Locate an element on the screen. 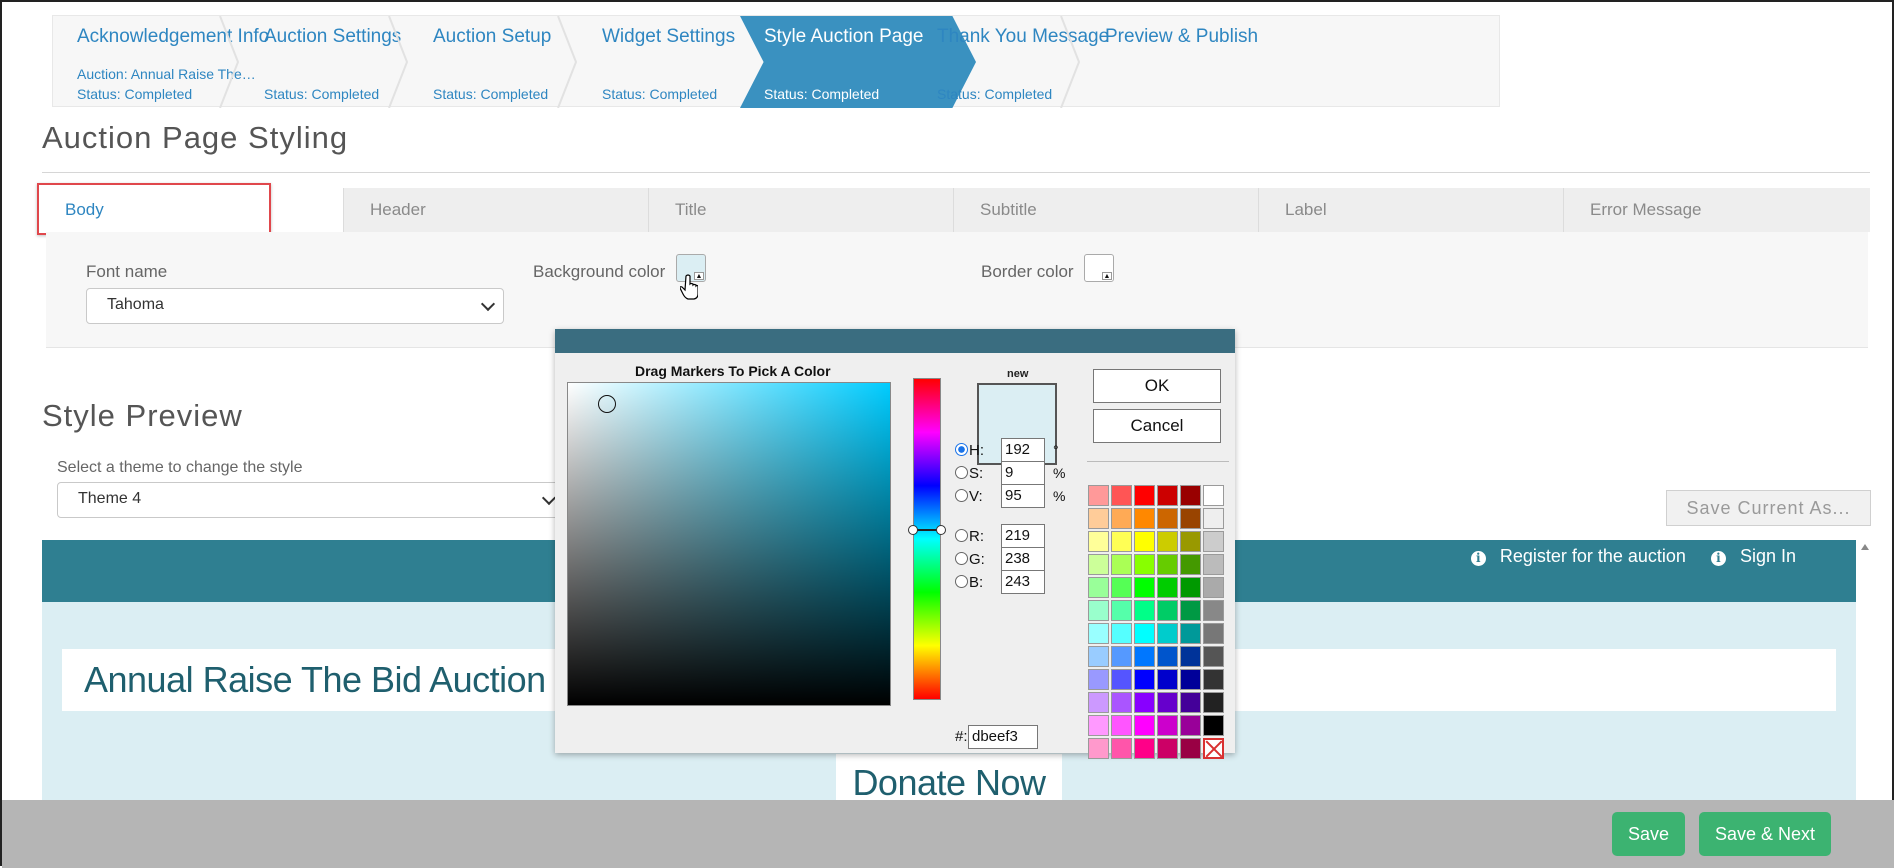 The image size is (1894, 868). color-field-input: 192 is located at coordinates (1023, 450).